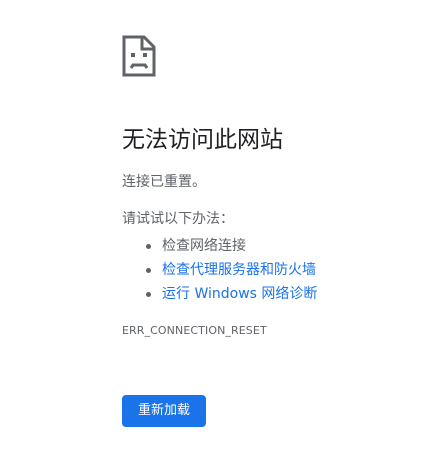  I want to click on error-code: ERR_CONNECTION_RESET, so click(194, 330).